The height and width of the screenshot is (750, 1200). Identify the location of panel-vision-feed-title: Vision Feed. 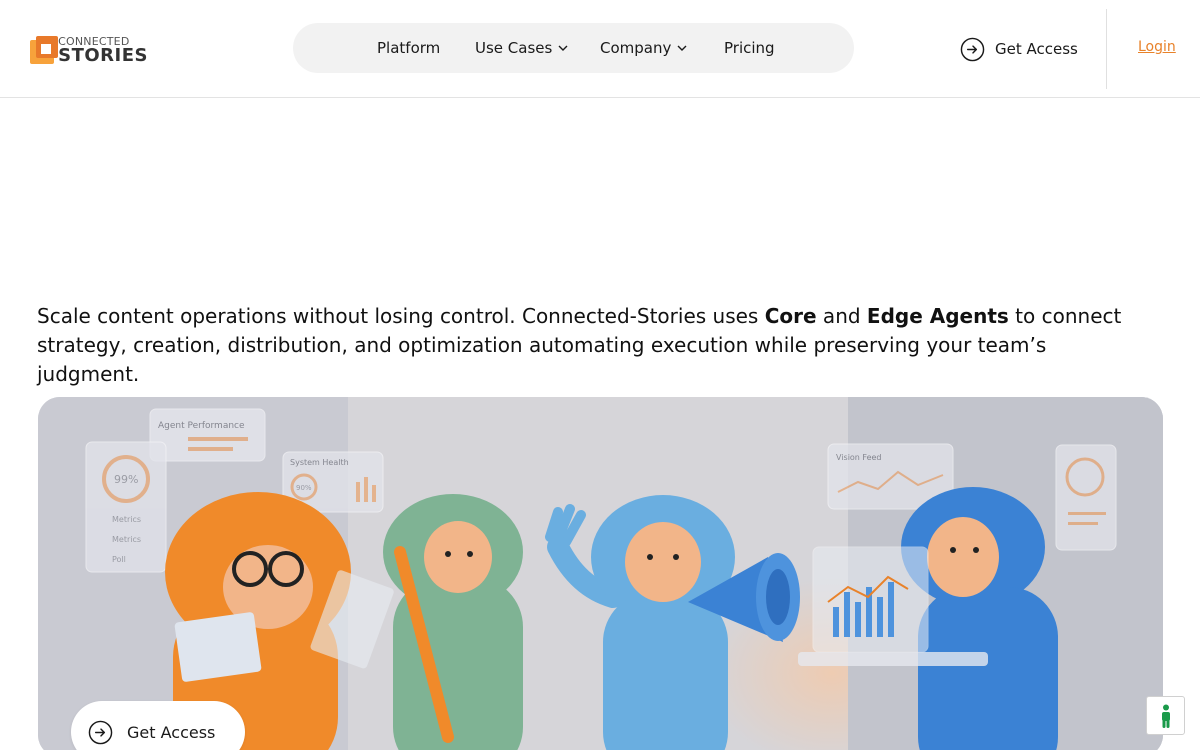
(859, 457).